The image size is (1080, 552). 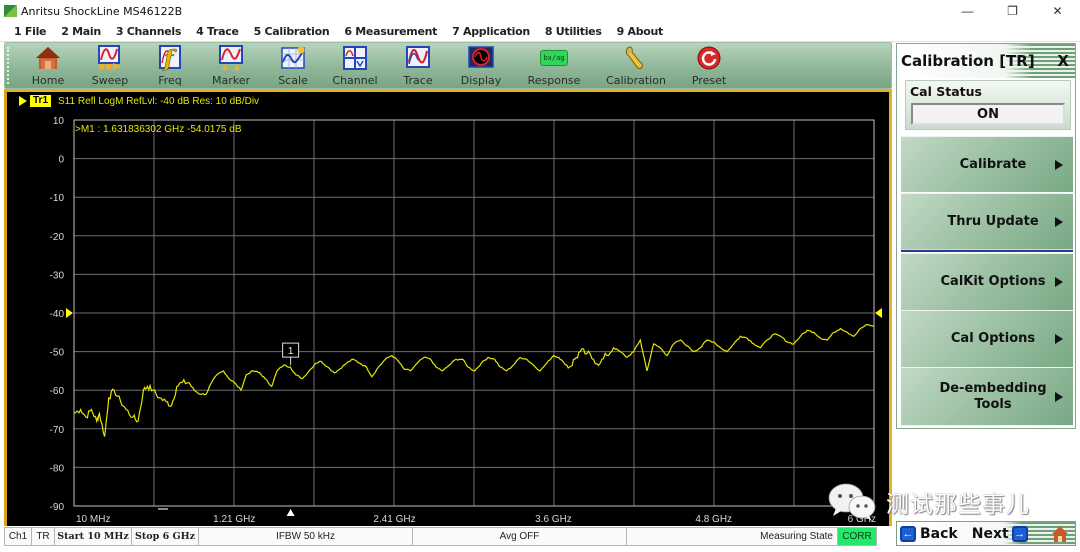 I want to click on panel-title: Calibration [TR], so click(x=968, y=61).